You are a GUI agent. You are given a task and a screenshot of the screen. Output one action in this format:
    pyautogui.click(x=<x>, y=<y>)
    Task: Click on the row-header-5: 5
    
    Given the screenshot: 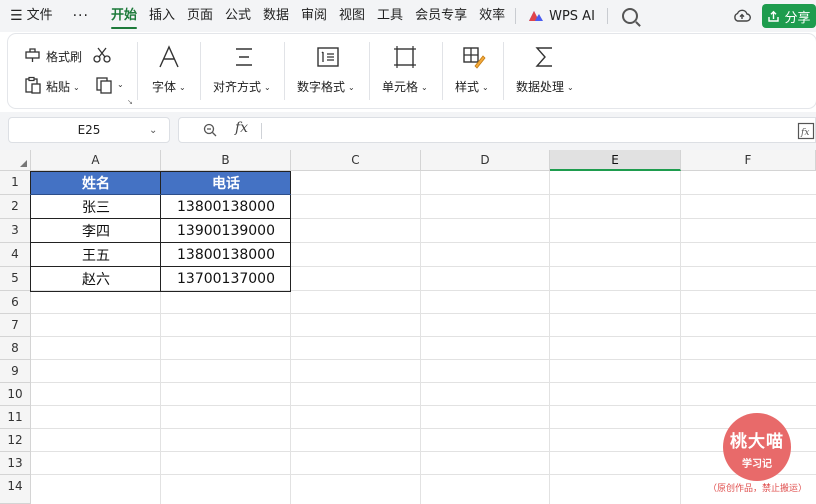 What is the action you would take?
    pyautogui.click(x=15, y=279)
    